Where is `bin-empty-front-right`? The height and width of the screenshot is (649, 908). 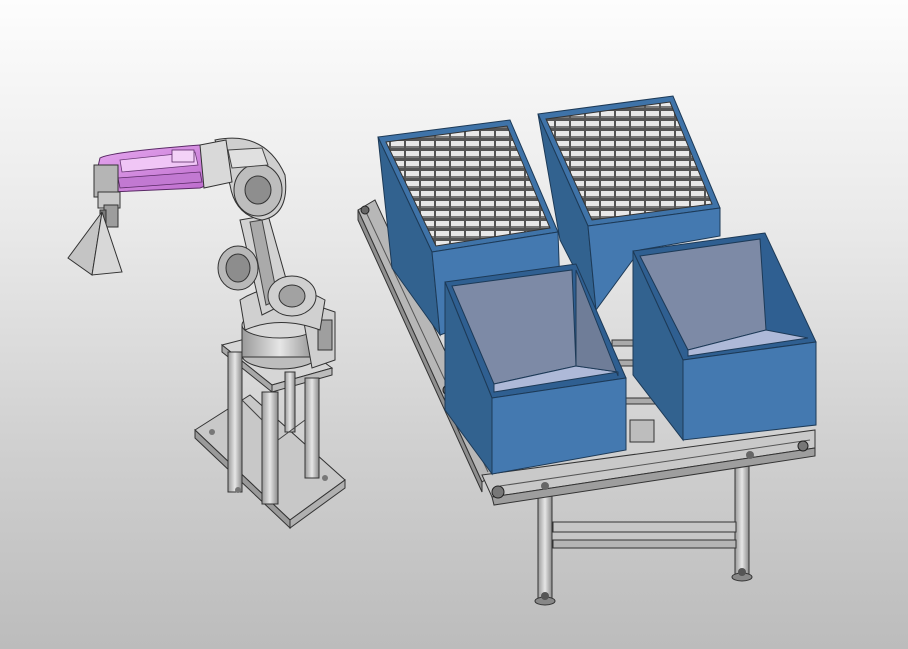
bin-empty-front-right is located at coordinates (724, 337).